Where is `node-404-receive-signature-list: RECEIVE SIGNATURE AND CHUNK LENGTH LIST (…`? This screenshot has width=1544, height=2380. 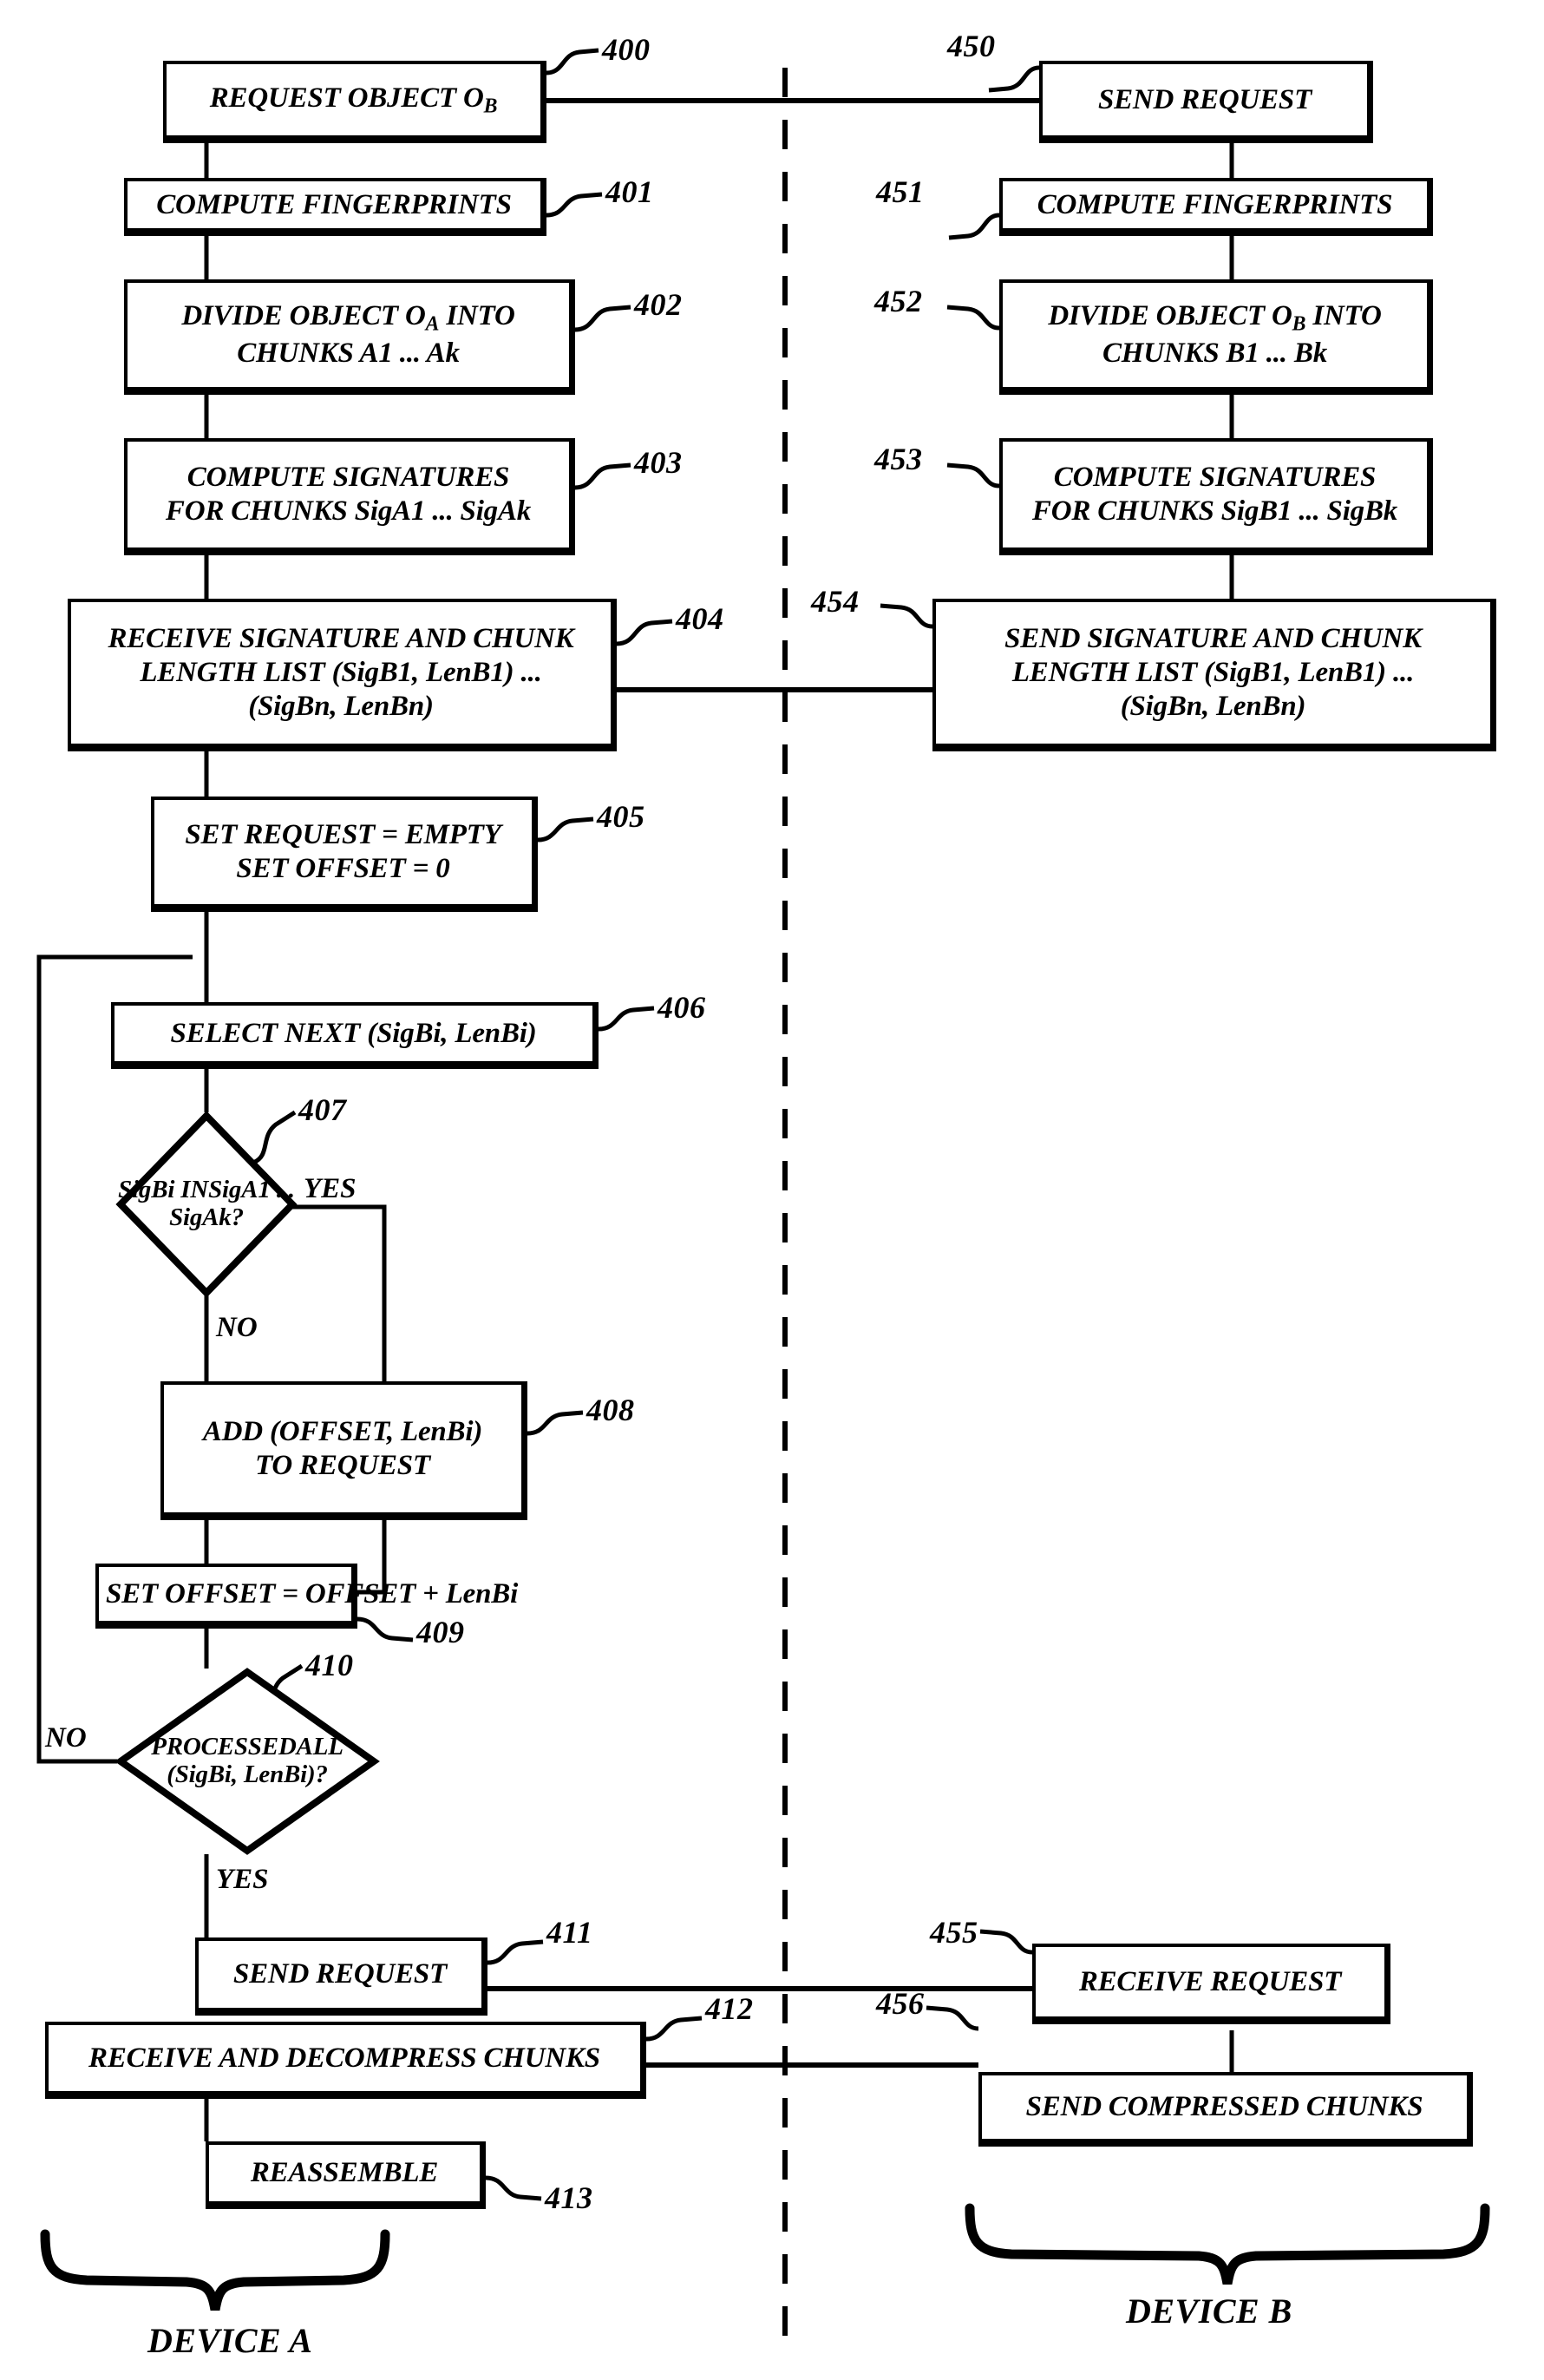
node-404-receive-signature-list: RECEIVE SIGNATURE AND CHUNK LENGTH LIST (… is located at coordinates (343, 675).